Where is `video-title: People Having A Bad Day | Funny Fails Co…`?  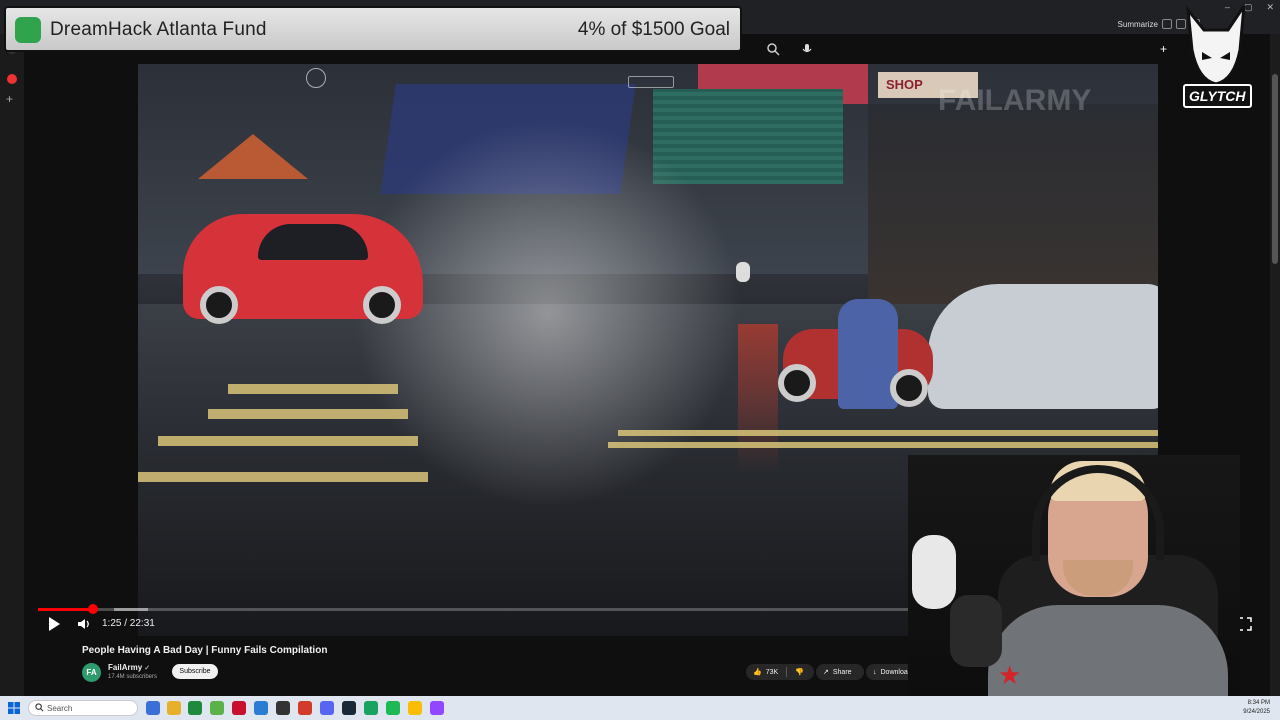
video-title: People Having A Bad Day | Funny Fails Co… is located at coordinates (205, 650).